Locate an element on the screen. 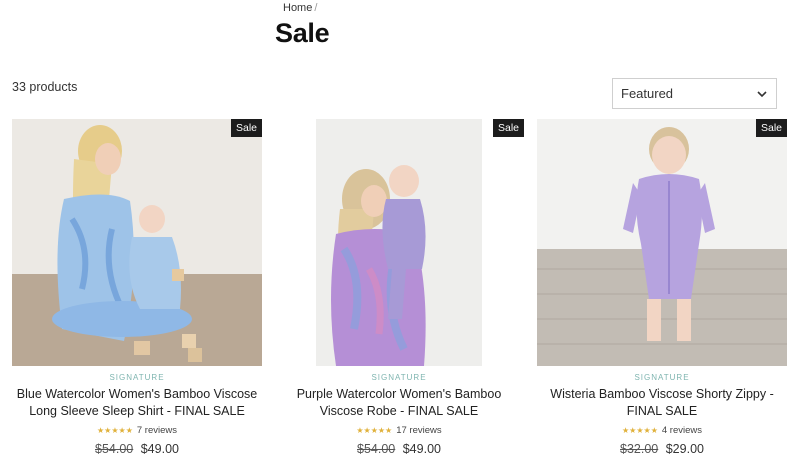 The height and width of the screenshot is (461, 800). sort-dropdown: Featured is located at coordinates (694, 93).